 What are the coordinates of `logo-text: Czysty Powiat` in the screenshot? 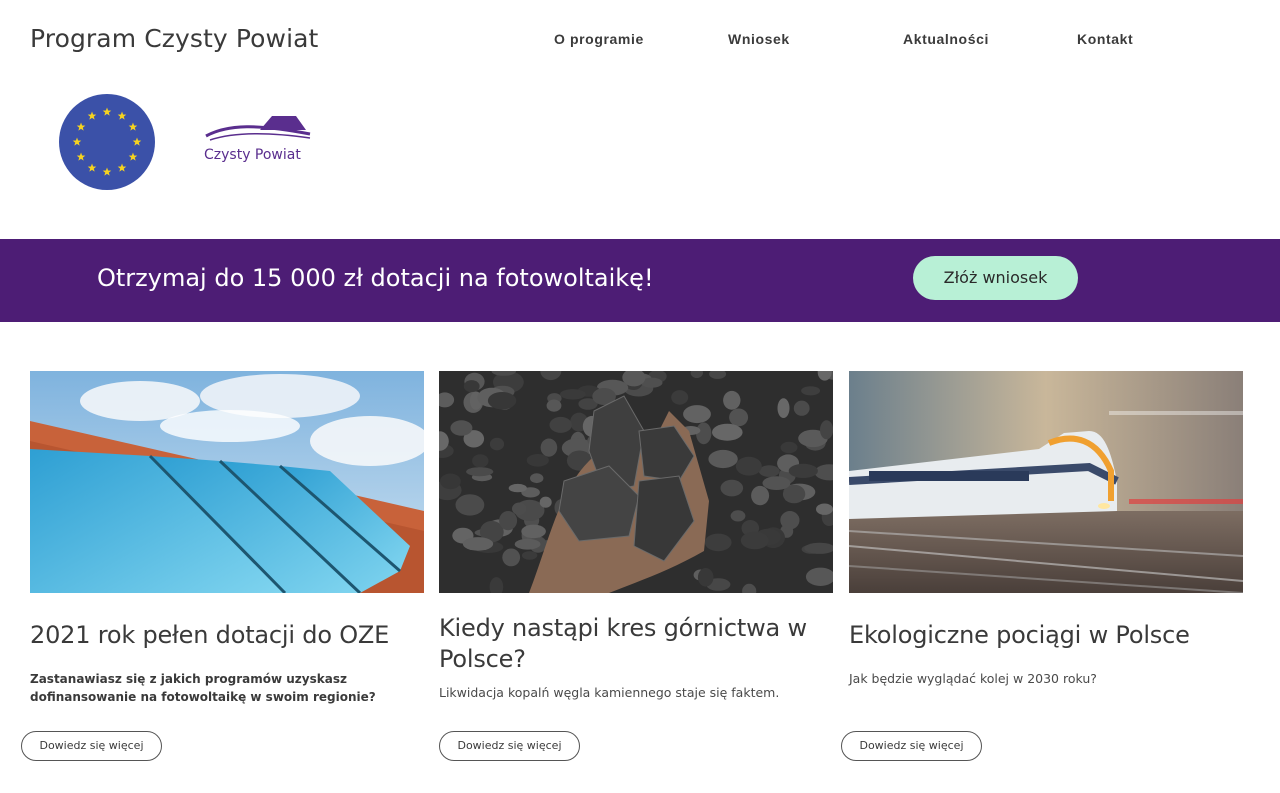 It's located at (252, 155).